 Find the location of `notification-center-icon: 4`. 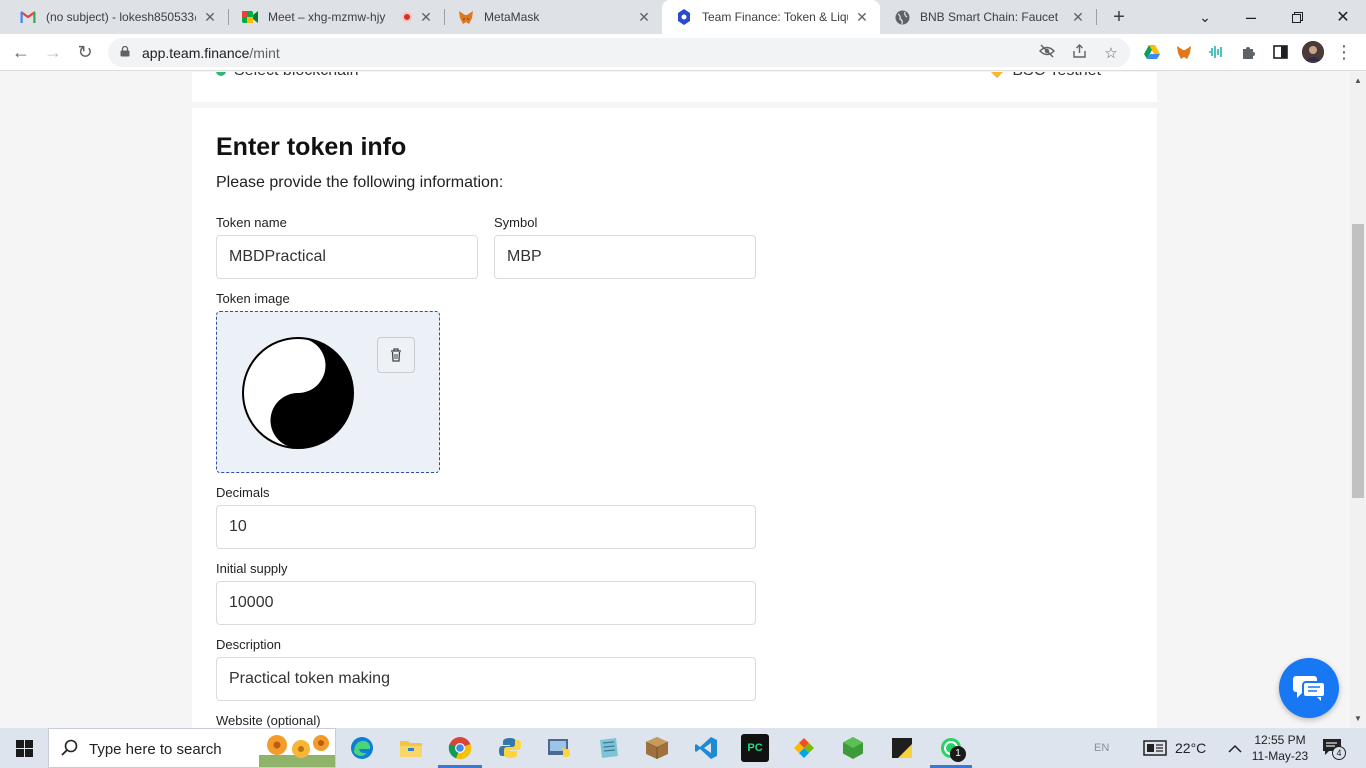

notification-center-icon: 4 is located at coordinates (1334, 749).